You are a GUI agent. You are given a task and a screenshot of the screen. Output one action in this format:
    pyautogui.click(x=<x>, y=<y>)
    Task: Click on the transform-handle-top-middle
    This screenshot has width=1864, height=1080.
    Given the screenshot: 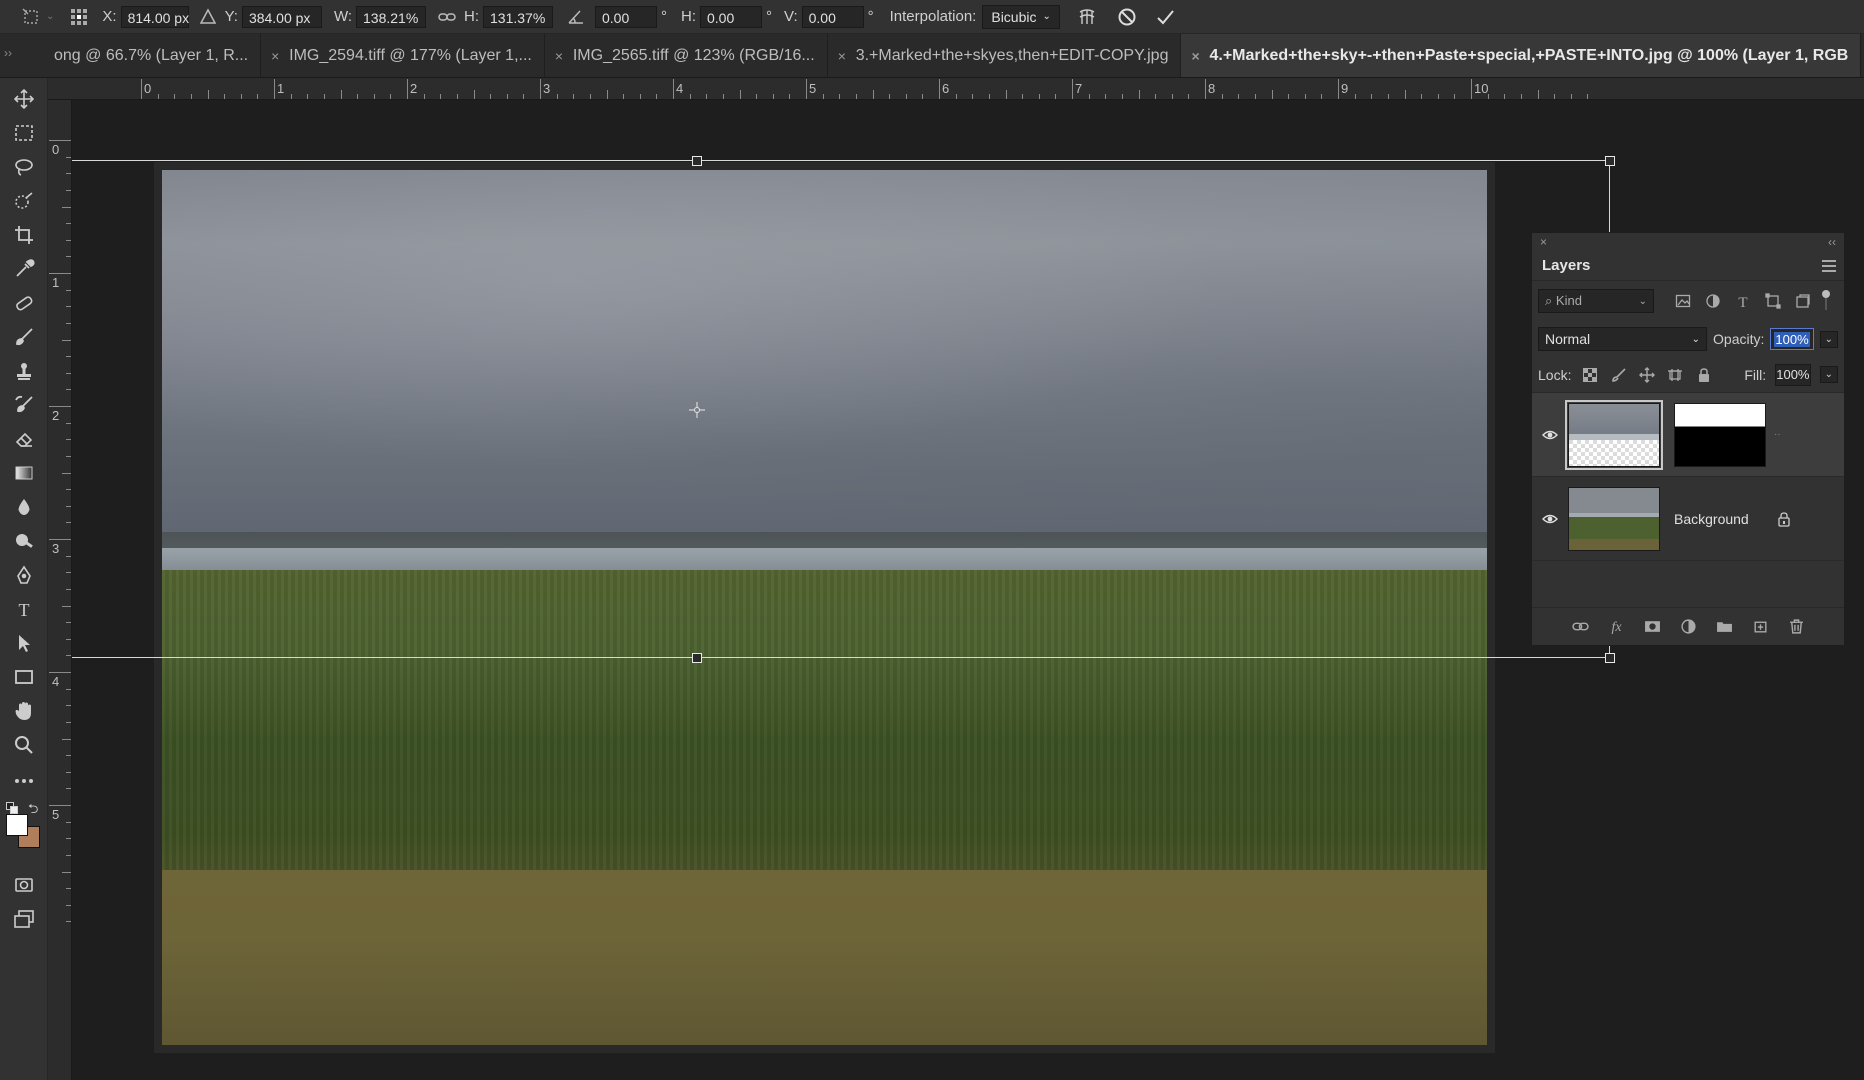 What is the action you would take?
    pyautogui.click(x=697, y=161)
    